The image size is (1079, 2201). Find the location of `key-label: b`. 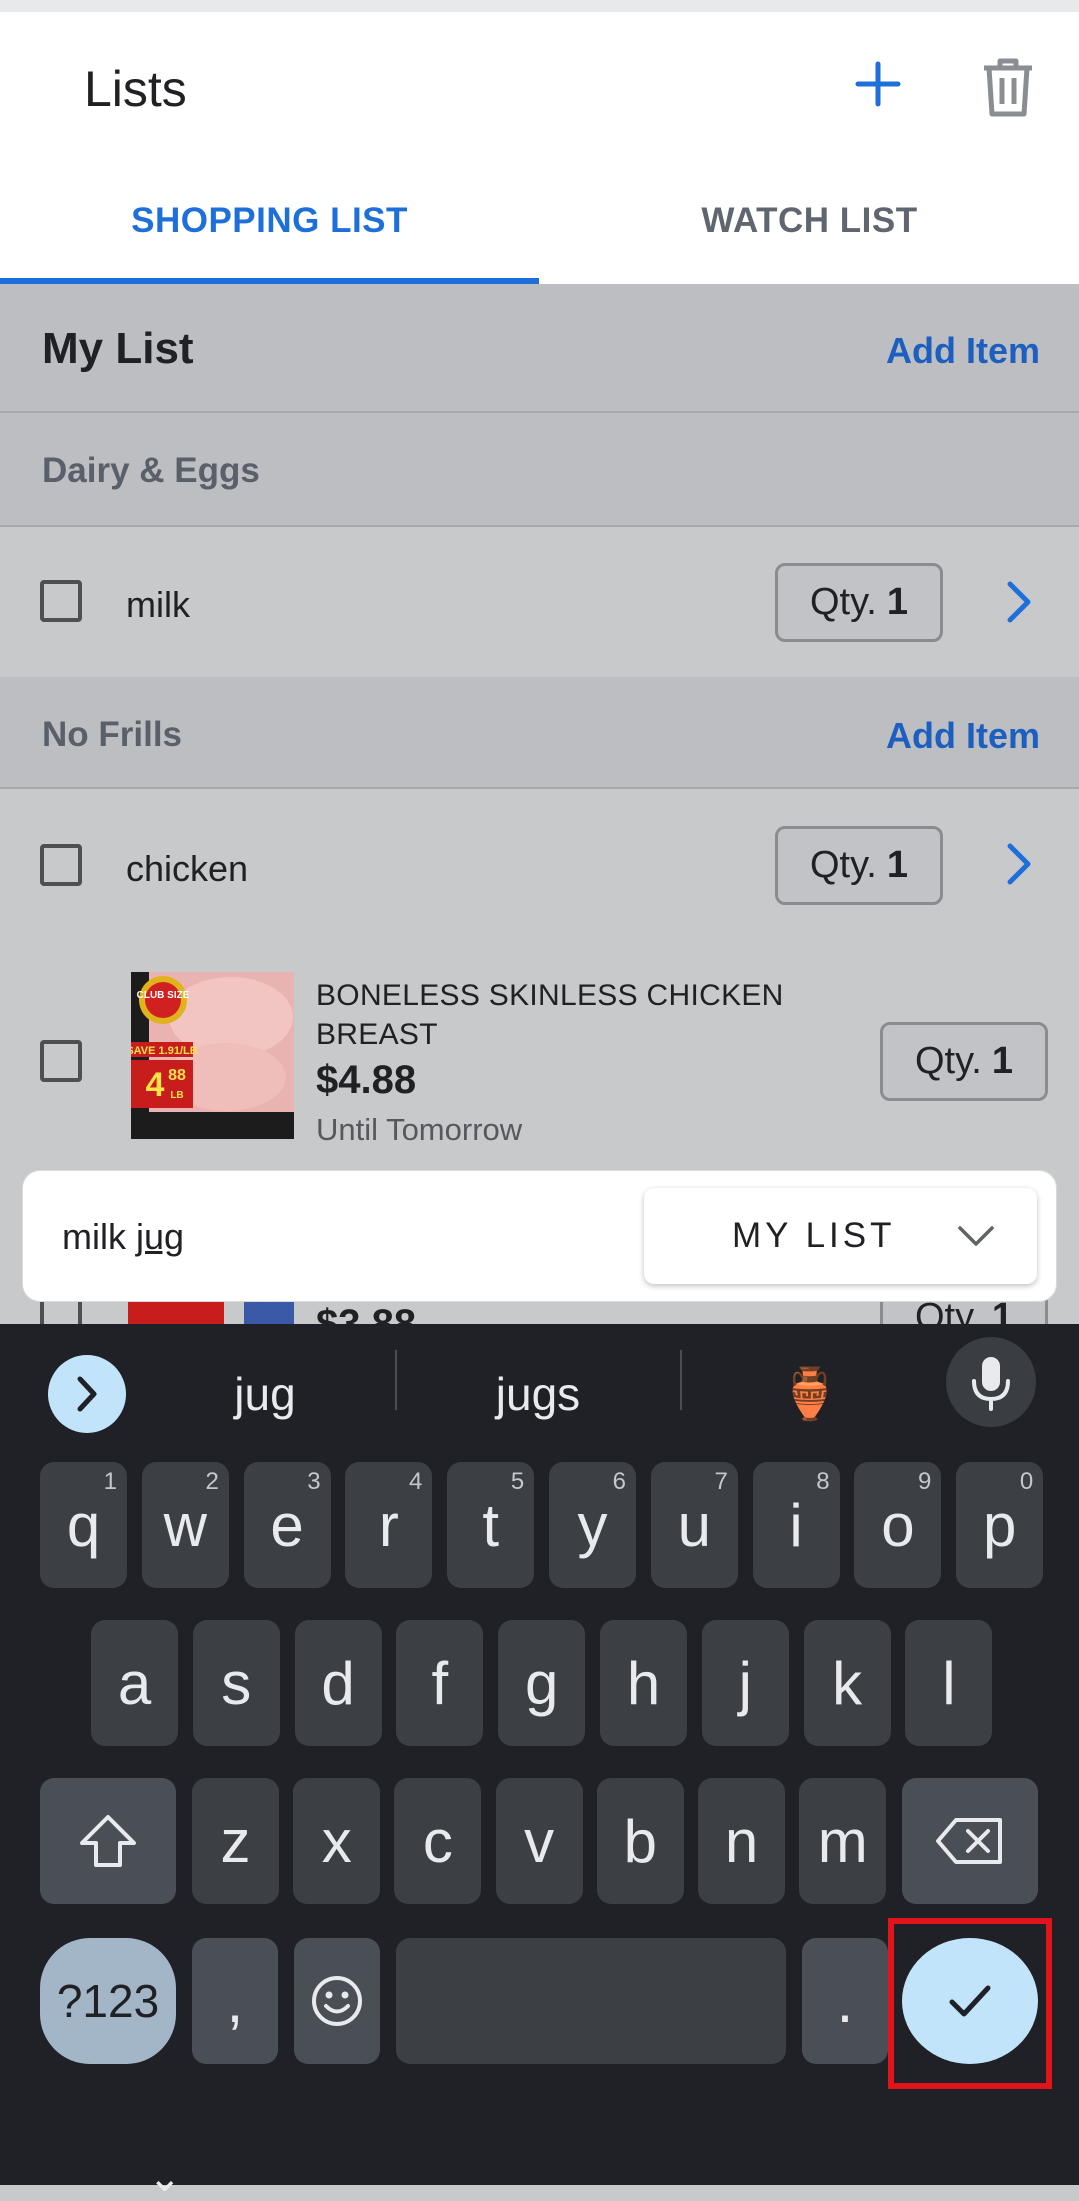

key-label: b is located at coordinates (640, 1841).